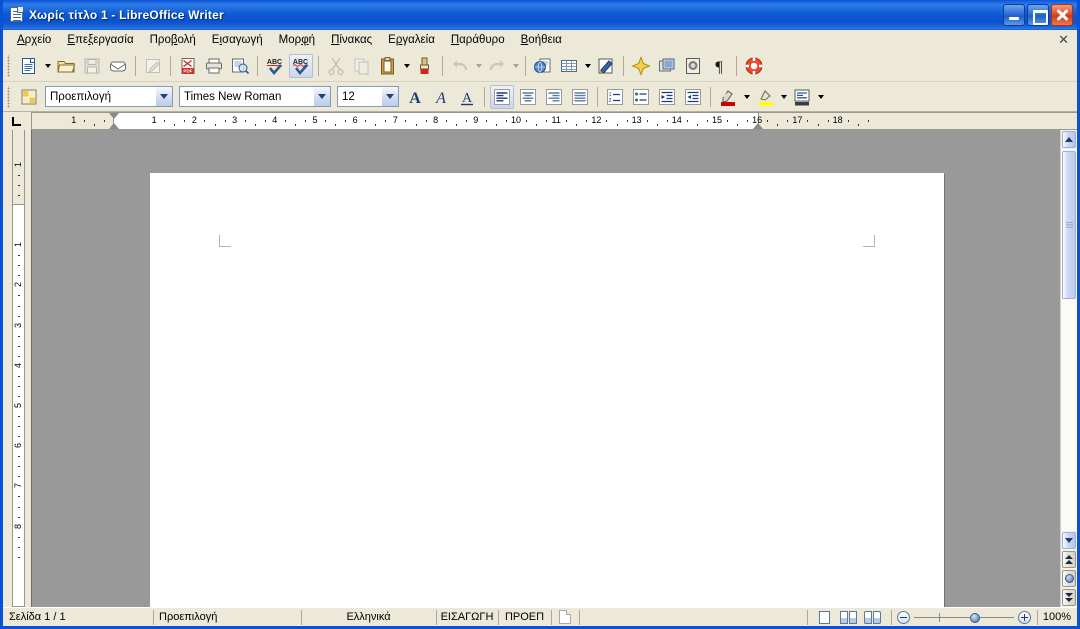 Image resolution: width=1080 pixels, height=629 pixels. What do you see at coordinates (237, 40) in the screenshot?
I see `menu-insert: Εισαγωγή` at bounding box center [237, 40].